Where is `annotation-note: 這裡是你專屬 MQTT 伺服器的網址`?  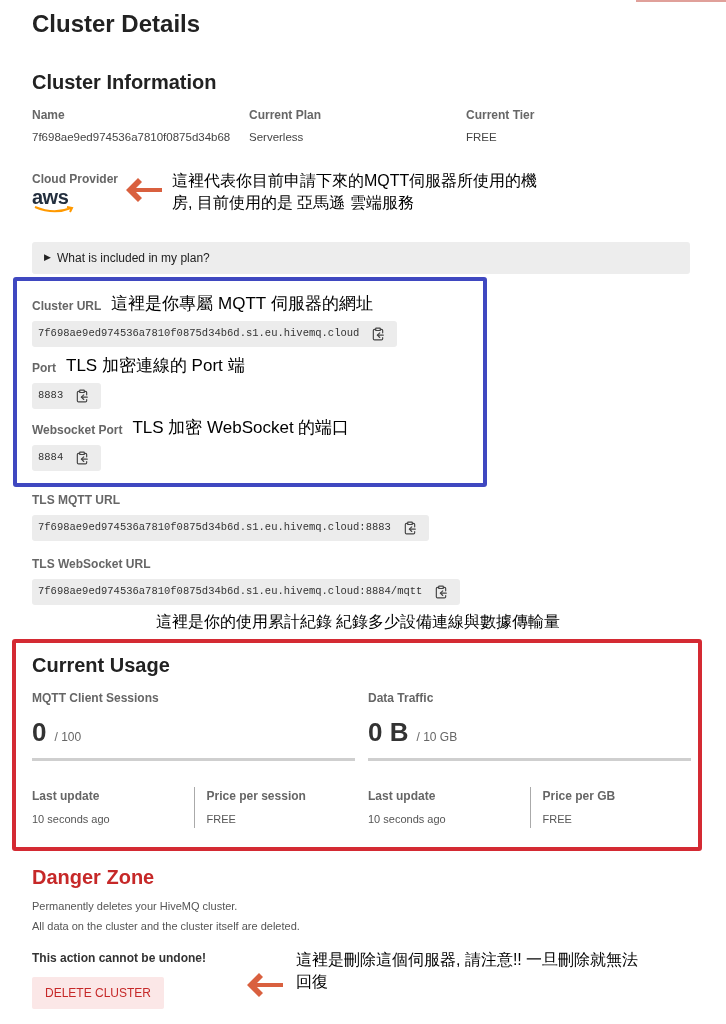
annotation-note: 這裡是你專屬 MQTT 伺服器的網址 is located at coordinates (242, 304).